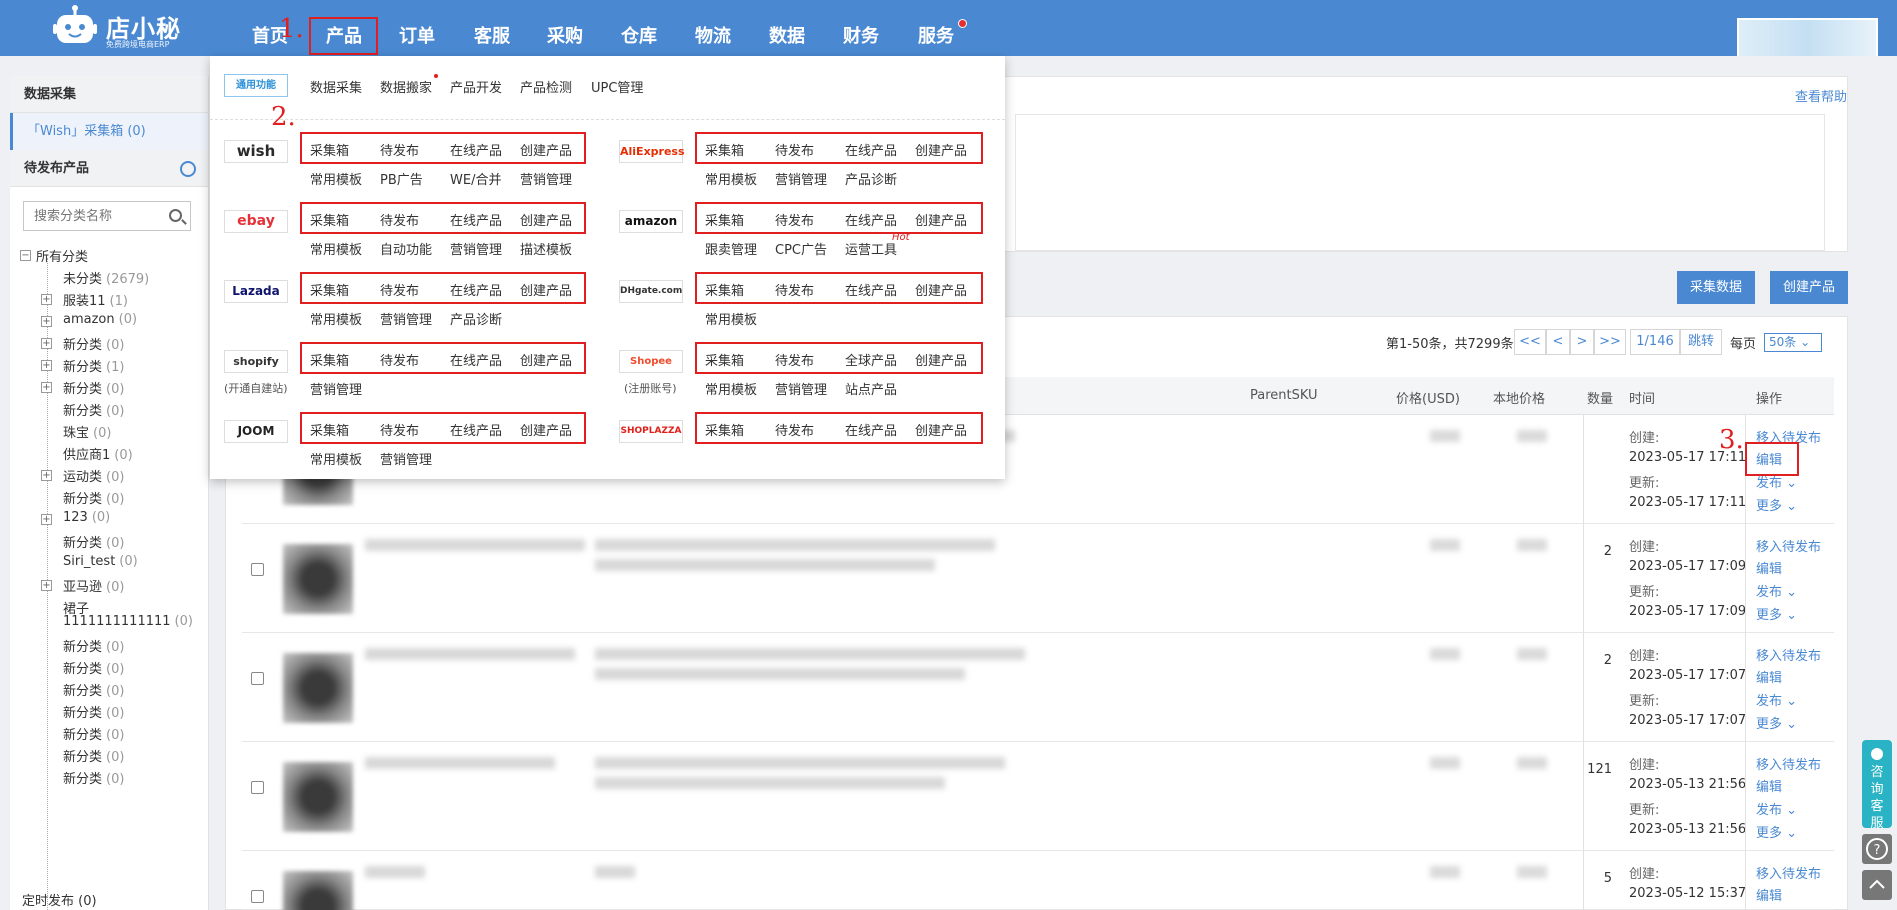 Image resolution: width=1897 pixels, height=910 pixels. I want to click on pager-last: >>, so click(1610, 342).